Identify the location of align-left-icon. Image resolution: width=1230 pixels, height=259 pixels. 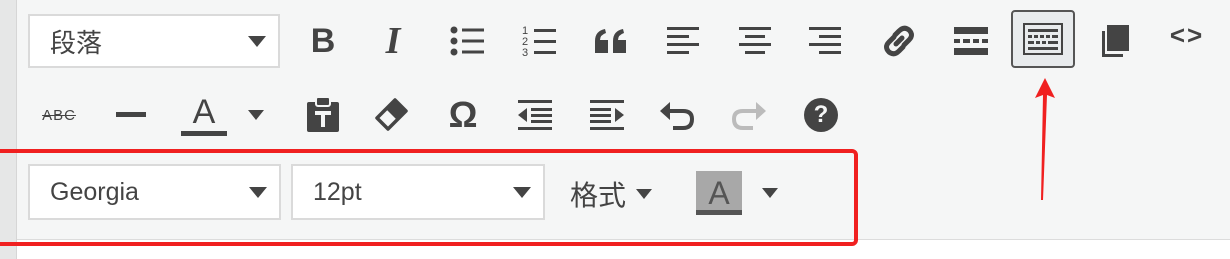
(683, 40).